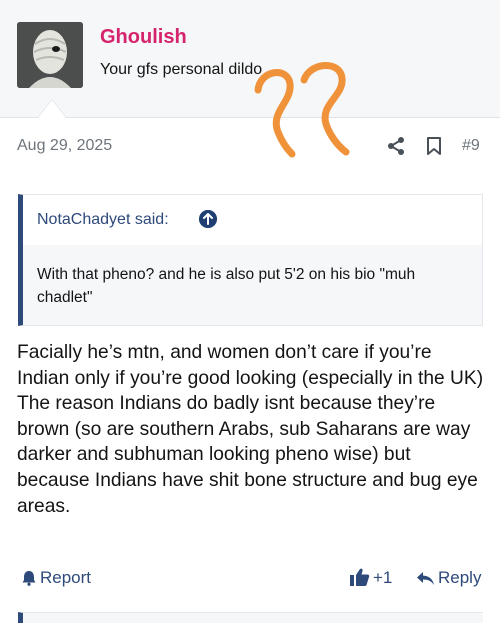 The image size is (500, 623). Describe the element at coordinates (143, 37) in the screenshot. I see `username: Ghoulish` at that location.